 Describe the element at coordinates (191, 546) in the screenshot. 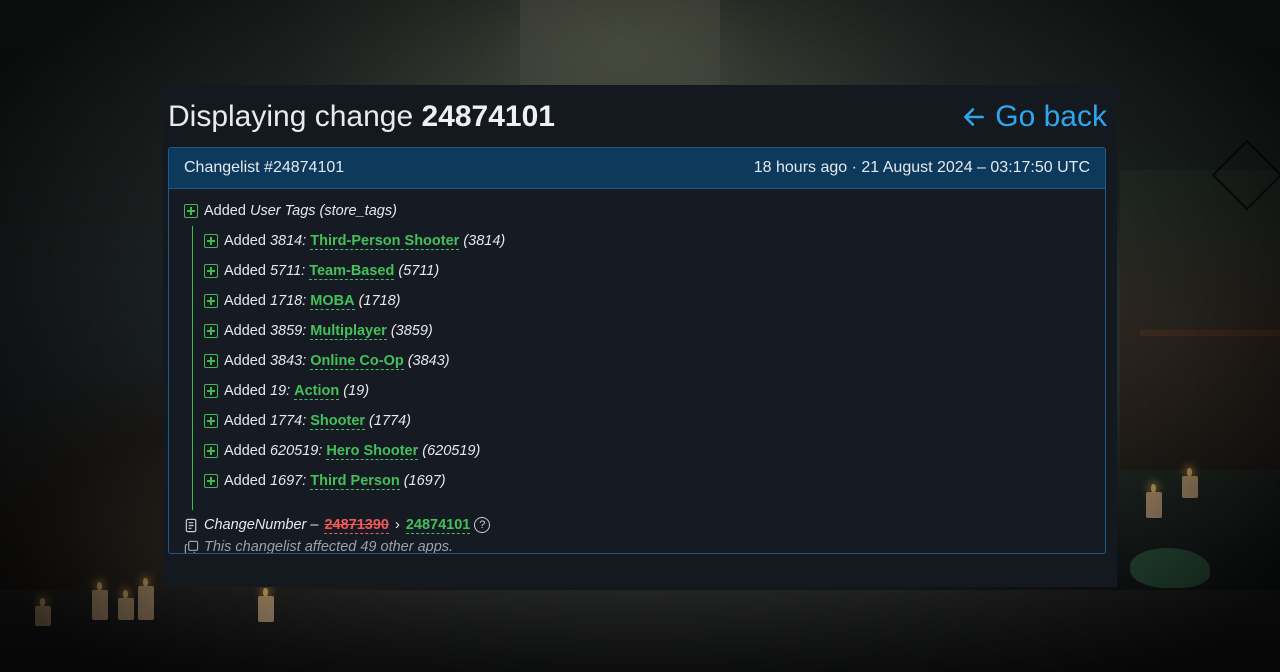

I see `copy-icon` at that location.